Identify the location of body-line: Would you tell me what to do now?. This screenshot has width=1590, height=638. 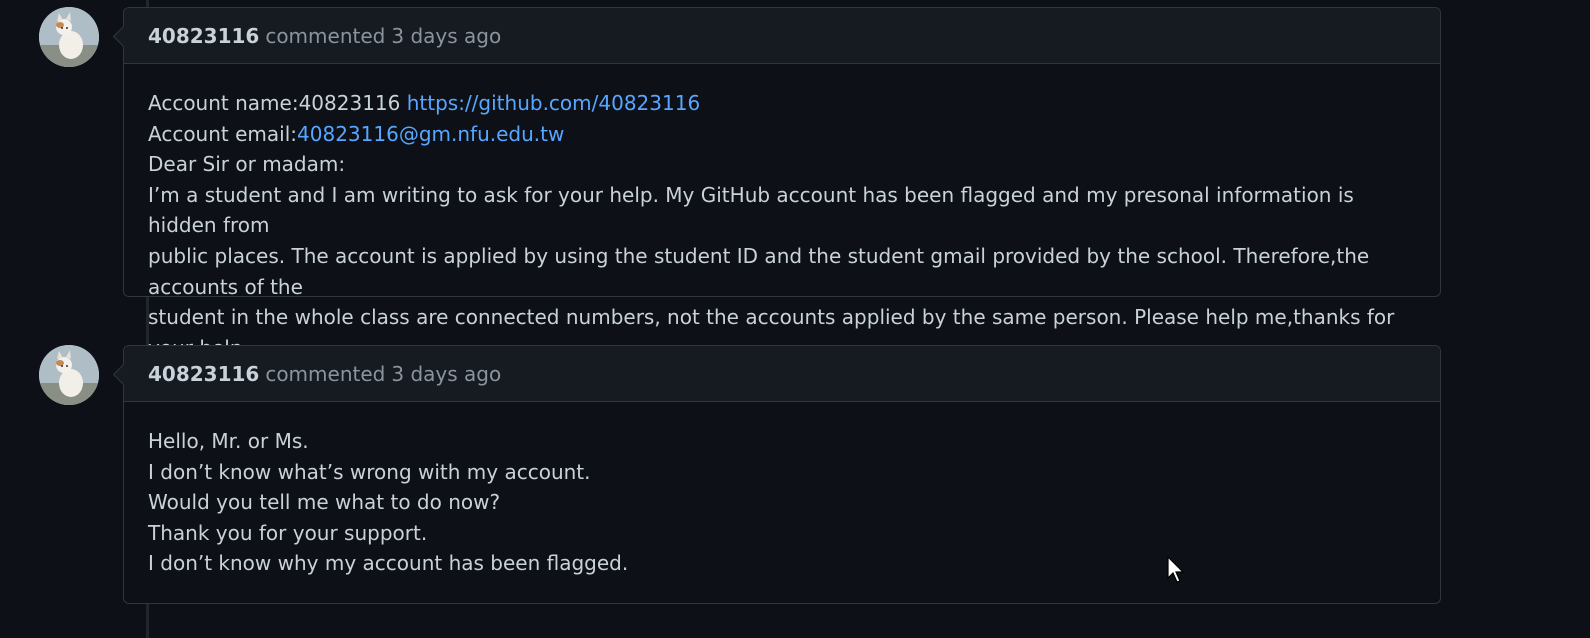
(324, 502).